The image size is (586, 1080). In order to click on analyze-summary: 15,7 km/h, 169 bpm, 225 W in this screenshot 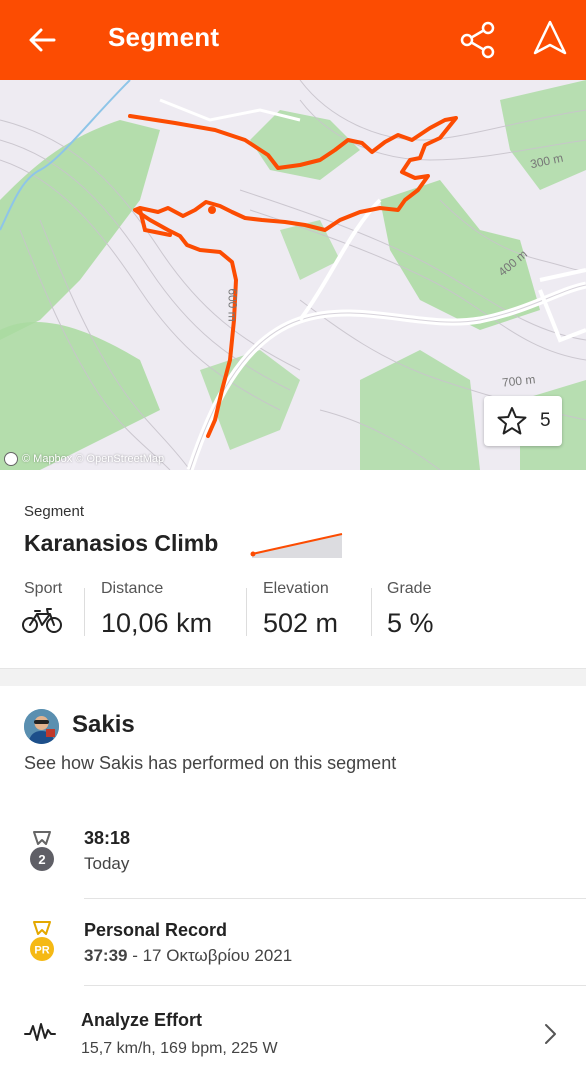, I will do `click(179, 1048)`.